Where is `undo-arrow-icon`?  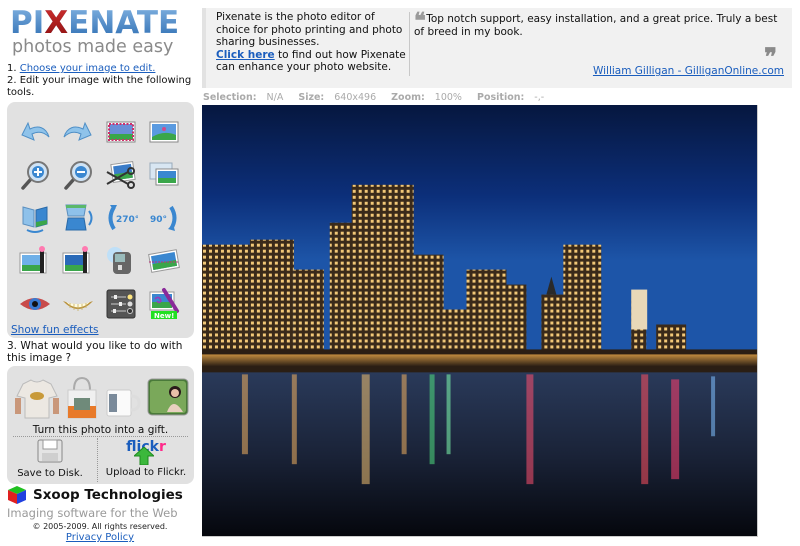
undo-arrow-icon is located at coordinates (34, 131).